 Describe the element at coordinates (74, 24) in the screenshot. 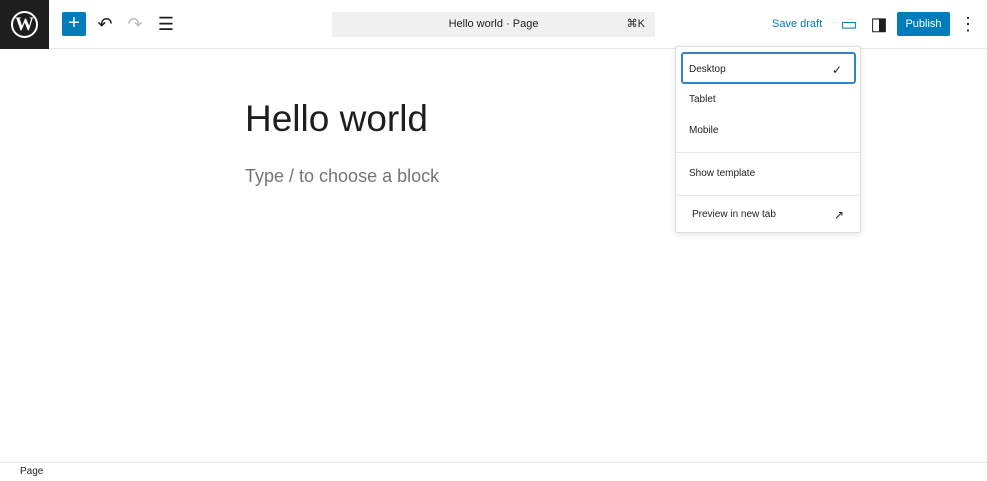

I see `add-block-button: +` at that location.